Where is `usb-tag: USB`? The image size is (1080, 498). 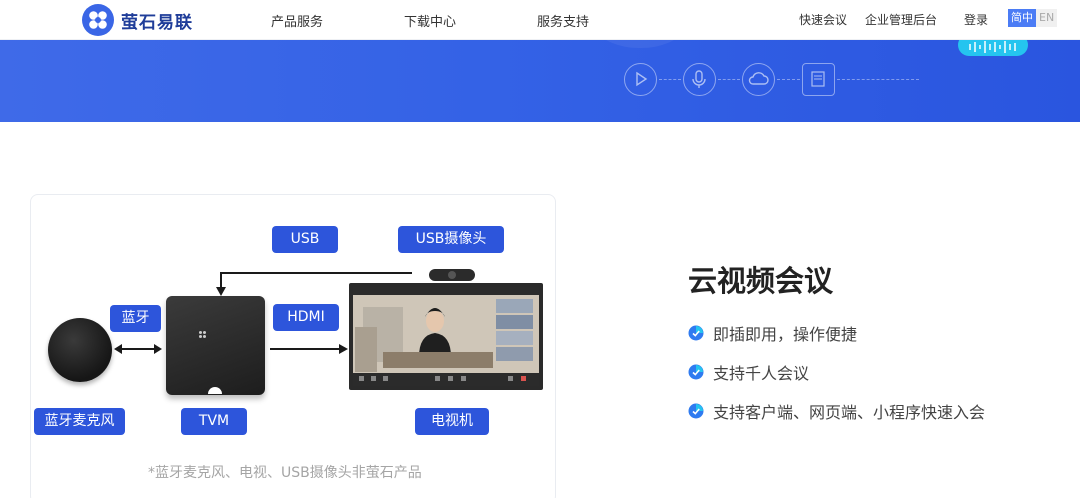
usb-tag: USB is located at coordinates (305, 239).